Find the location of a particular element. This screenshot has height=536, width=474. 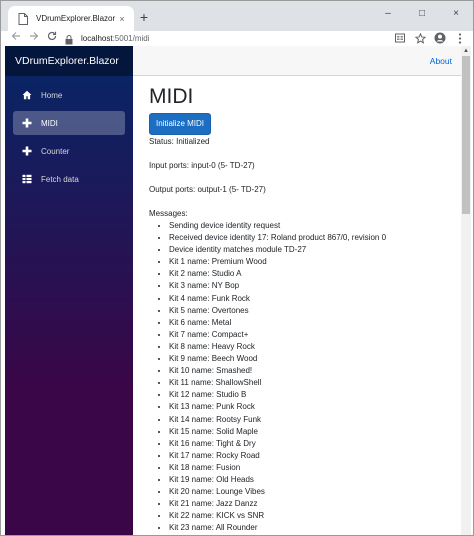

scroll-thumb is located at coordinates (466, 135).